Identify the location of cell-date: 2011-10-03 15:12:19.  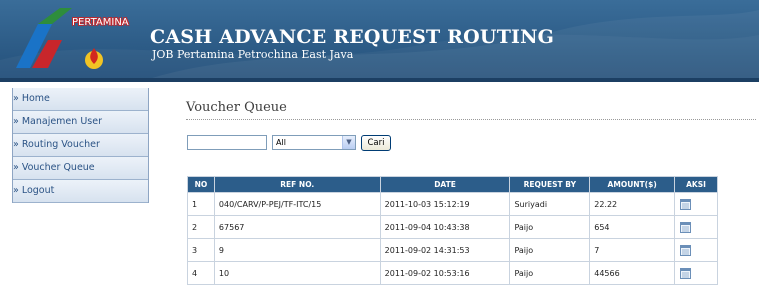
(445, 204).